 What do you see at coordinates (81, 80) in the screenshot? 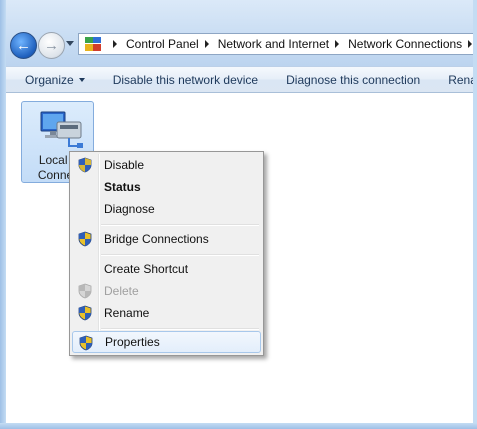
I see `chevron-down-icon` at bounding box center [81, 80].